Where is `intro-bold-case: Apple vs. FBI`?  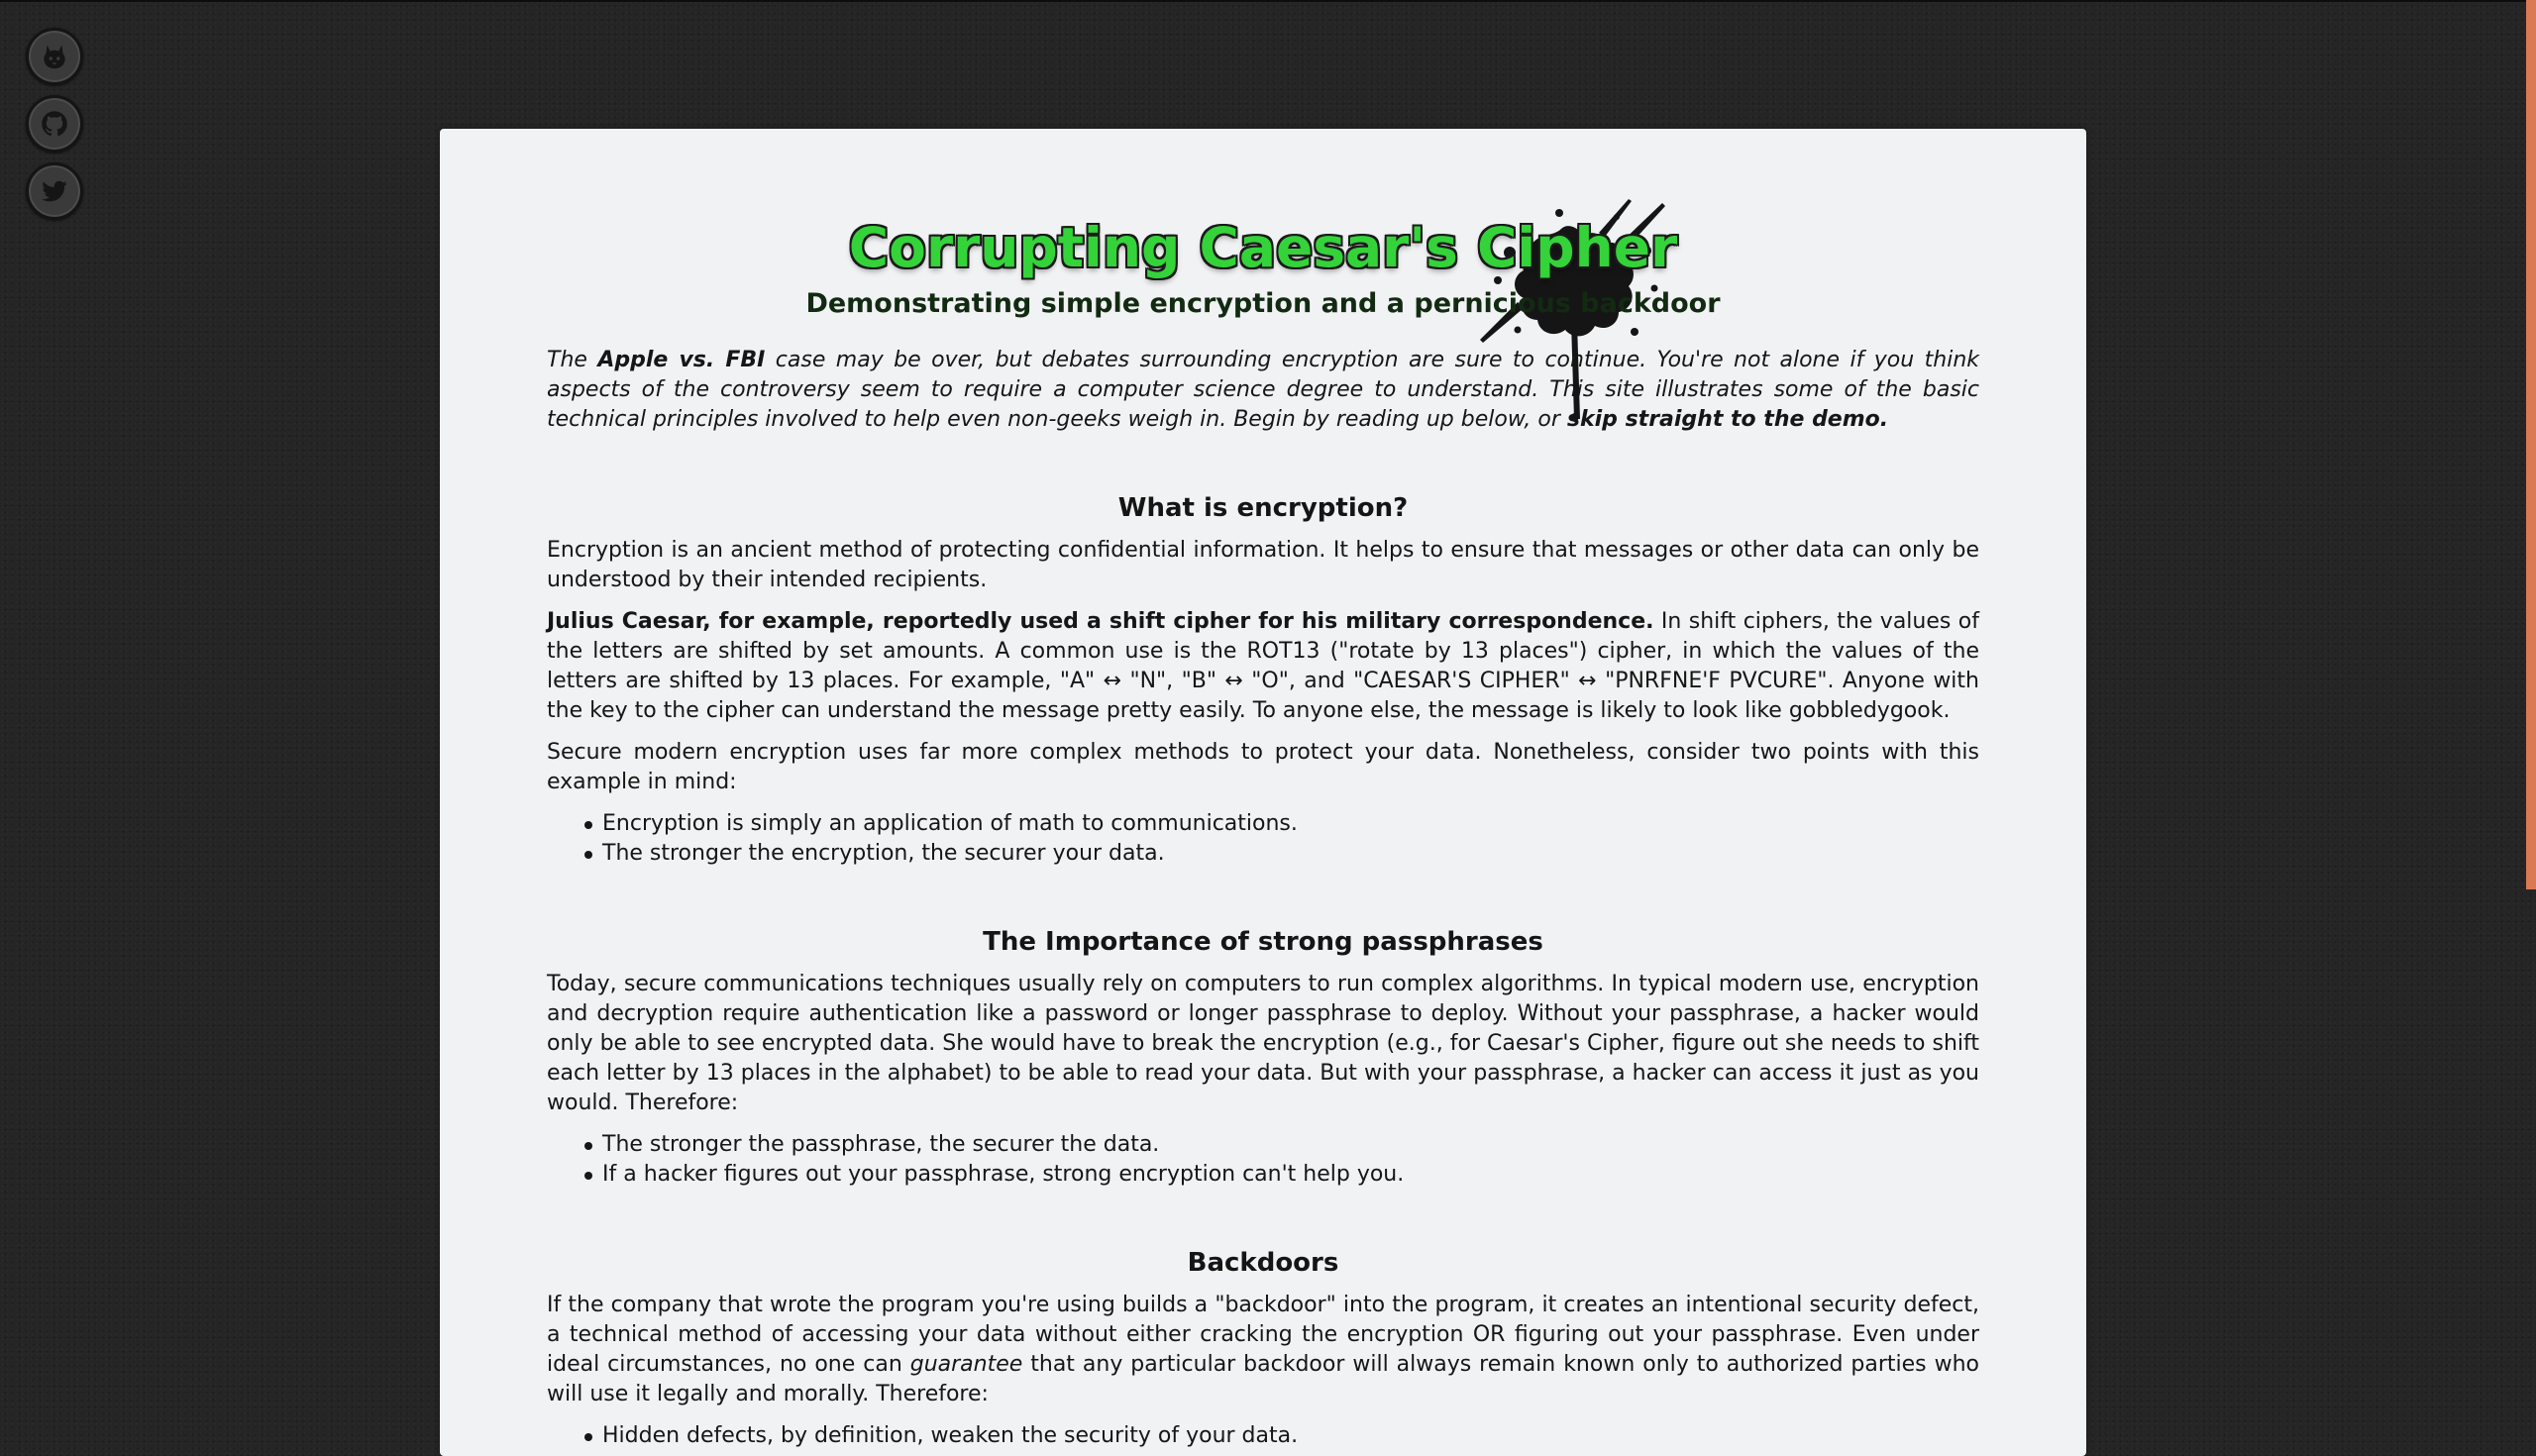
intro-bold-case: Apple vs. FBI is located at coordinates (681, 360).